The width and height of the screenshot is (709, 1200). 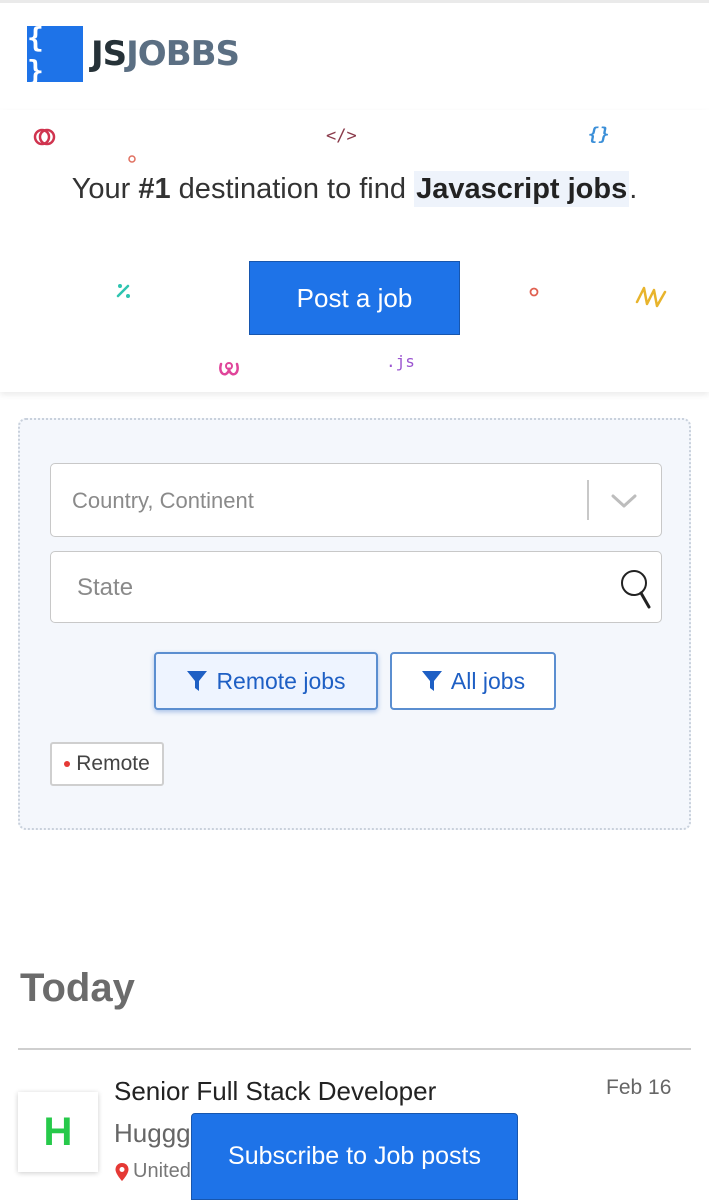 I want to click on section-title: Today, so click(x=77, y=988).